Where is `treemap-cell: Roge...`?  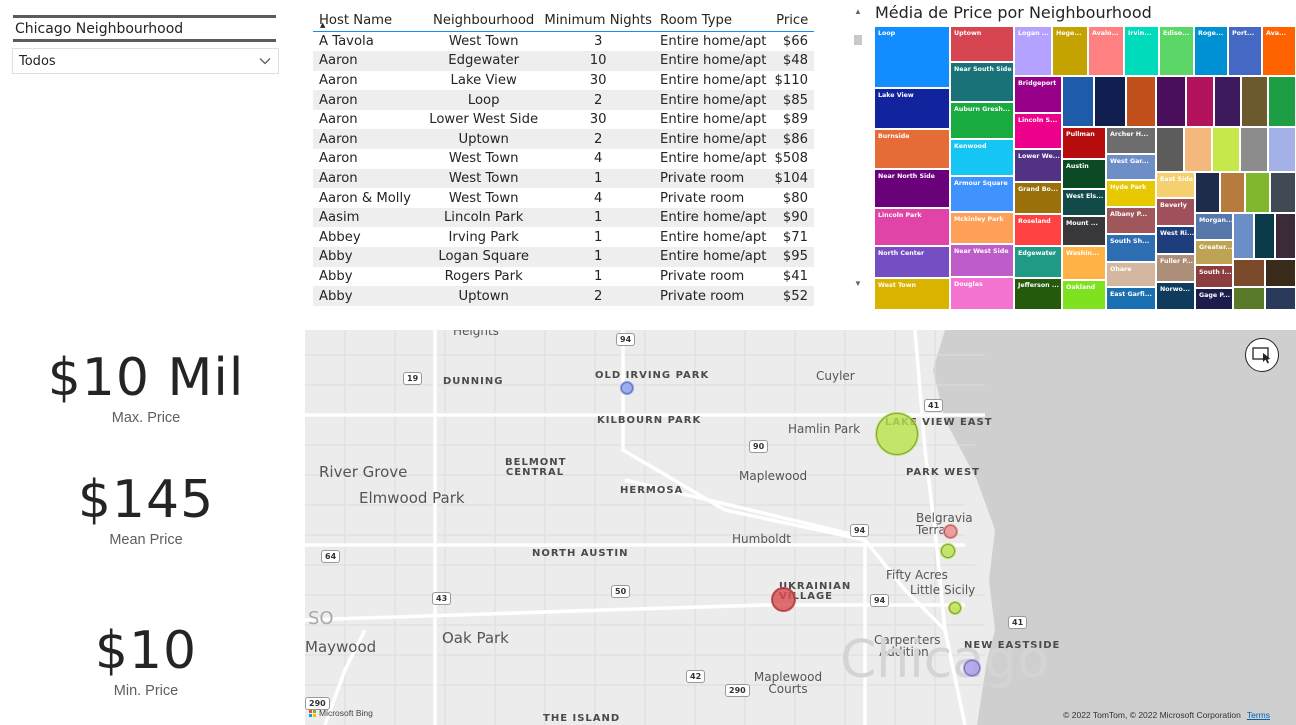
treemap-cell: Roge... is located at coordinates (1211, 51).